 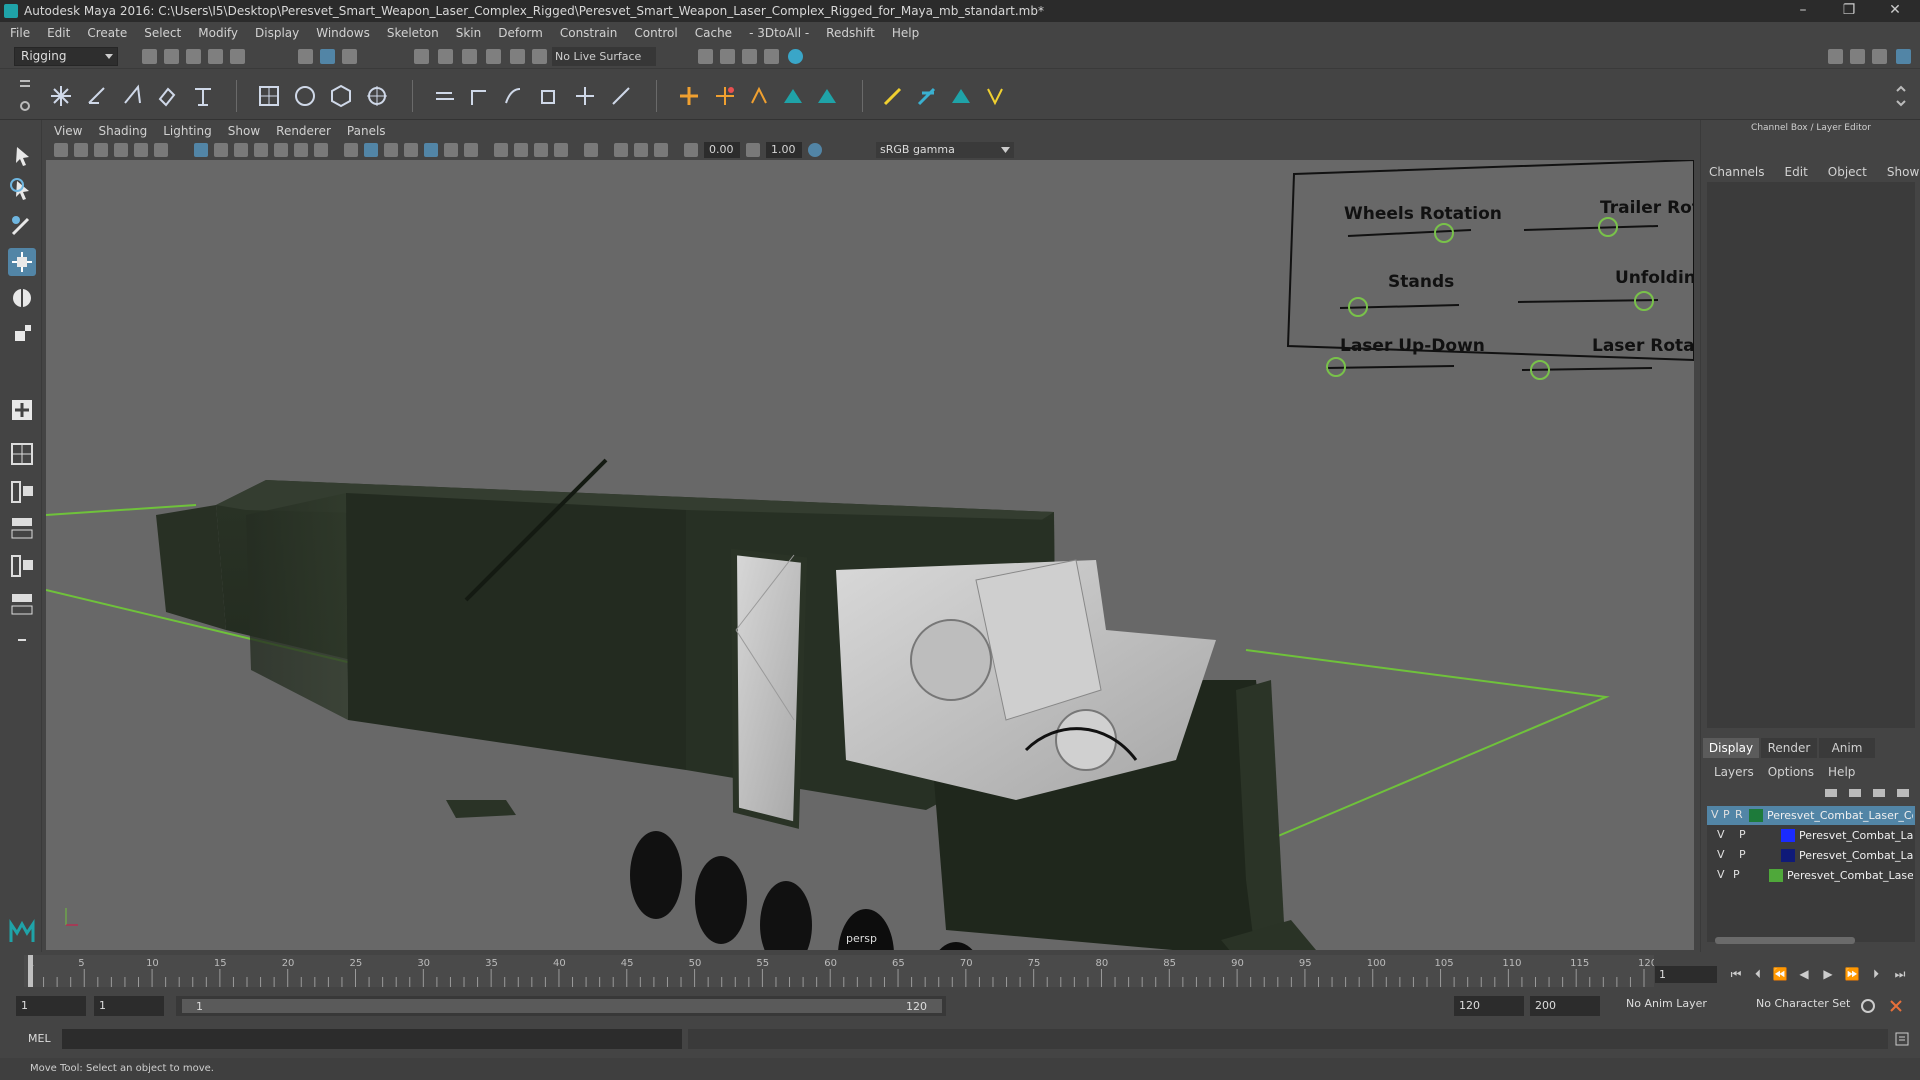 I want to click on paint-select-tool-icon, so click(x=22, y=226).